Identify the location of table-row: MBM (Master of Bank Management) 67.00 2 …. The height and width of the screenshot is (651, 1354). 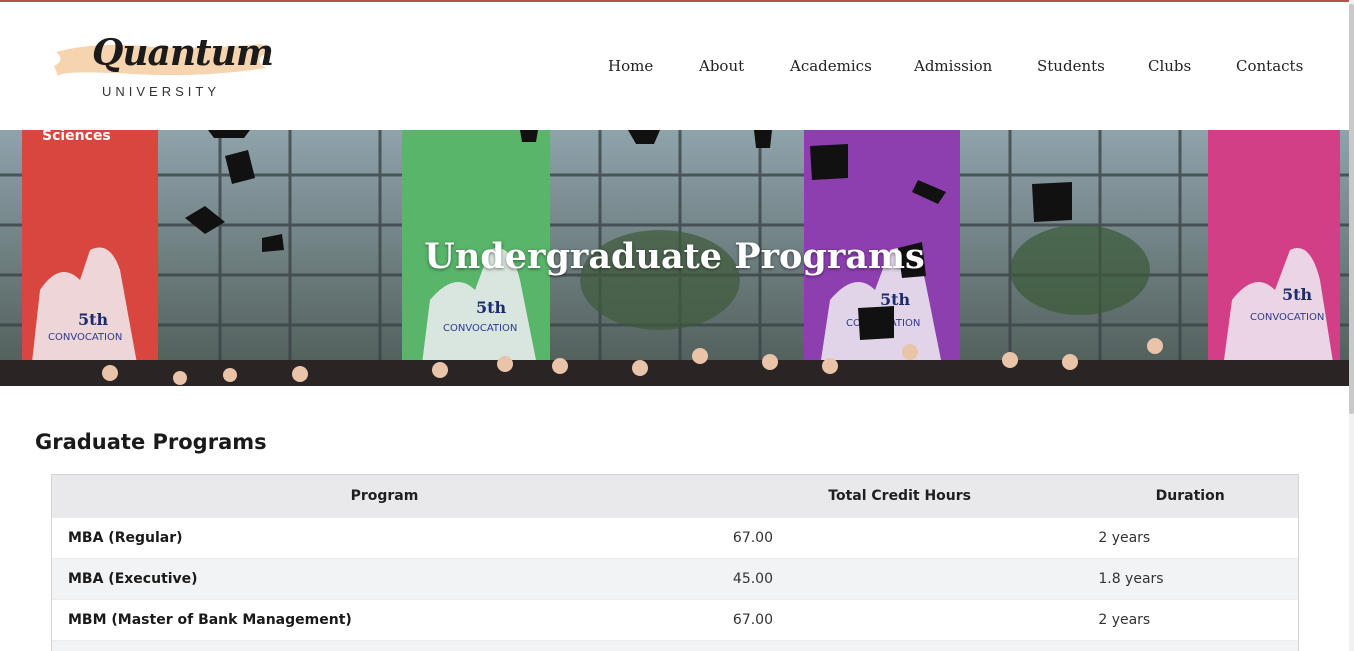
(675, 619).